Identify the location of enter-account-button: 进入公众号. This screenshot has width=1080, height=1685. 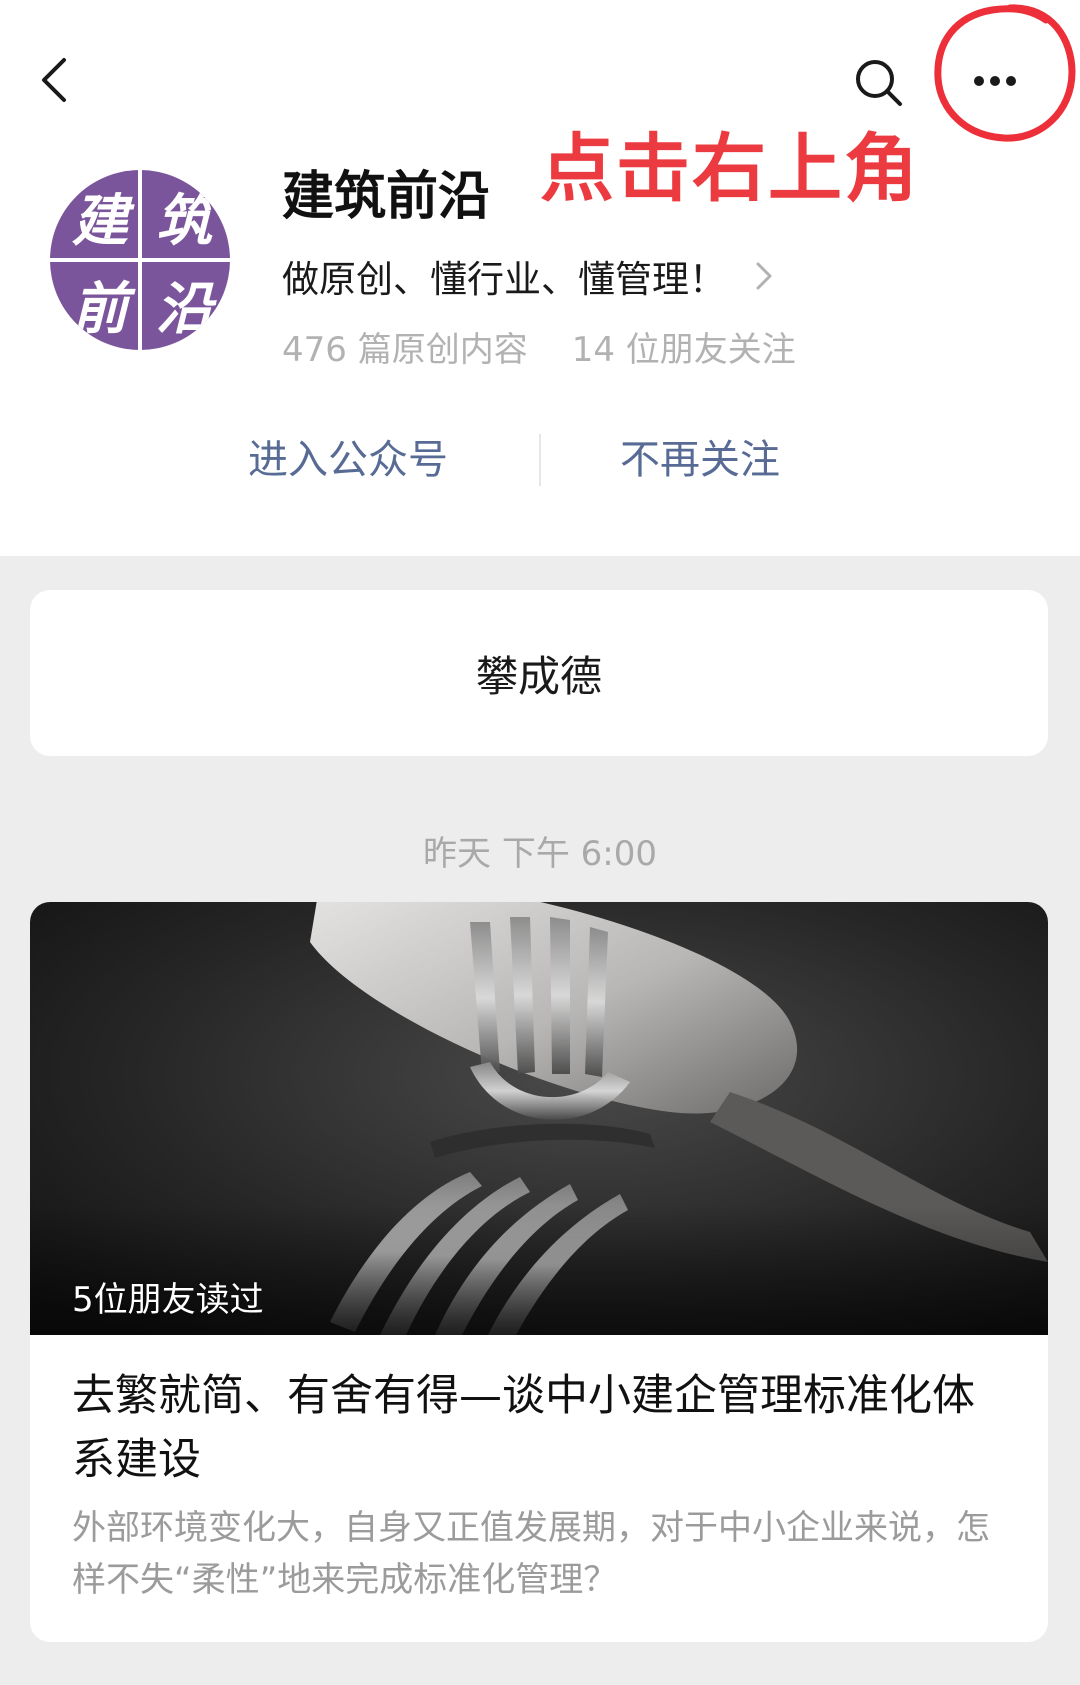
(348, 460).